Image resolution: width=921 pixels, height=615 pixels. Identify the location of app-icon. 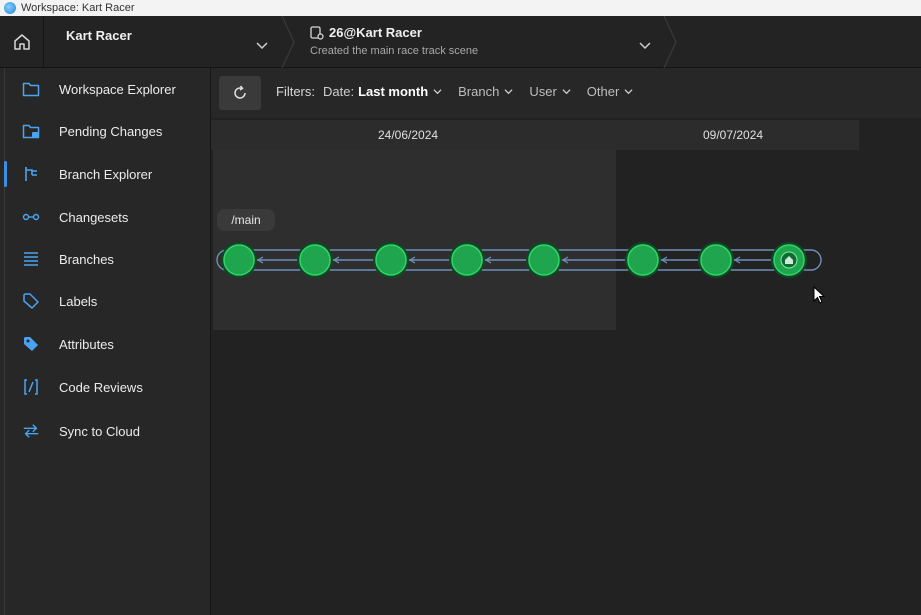
(10, 8).